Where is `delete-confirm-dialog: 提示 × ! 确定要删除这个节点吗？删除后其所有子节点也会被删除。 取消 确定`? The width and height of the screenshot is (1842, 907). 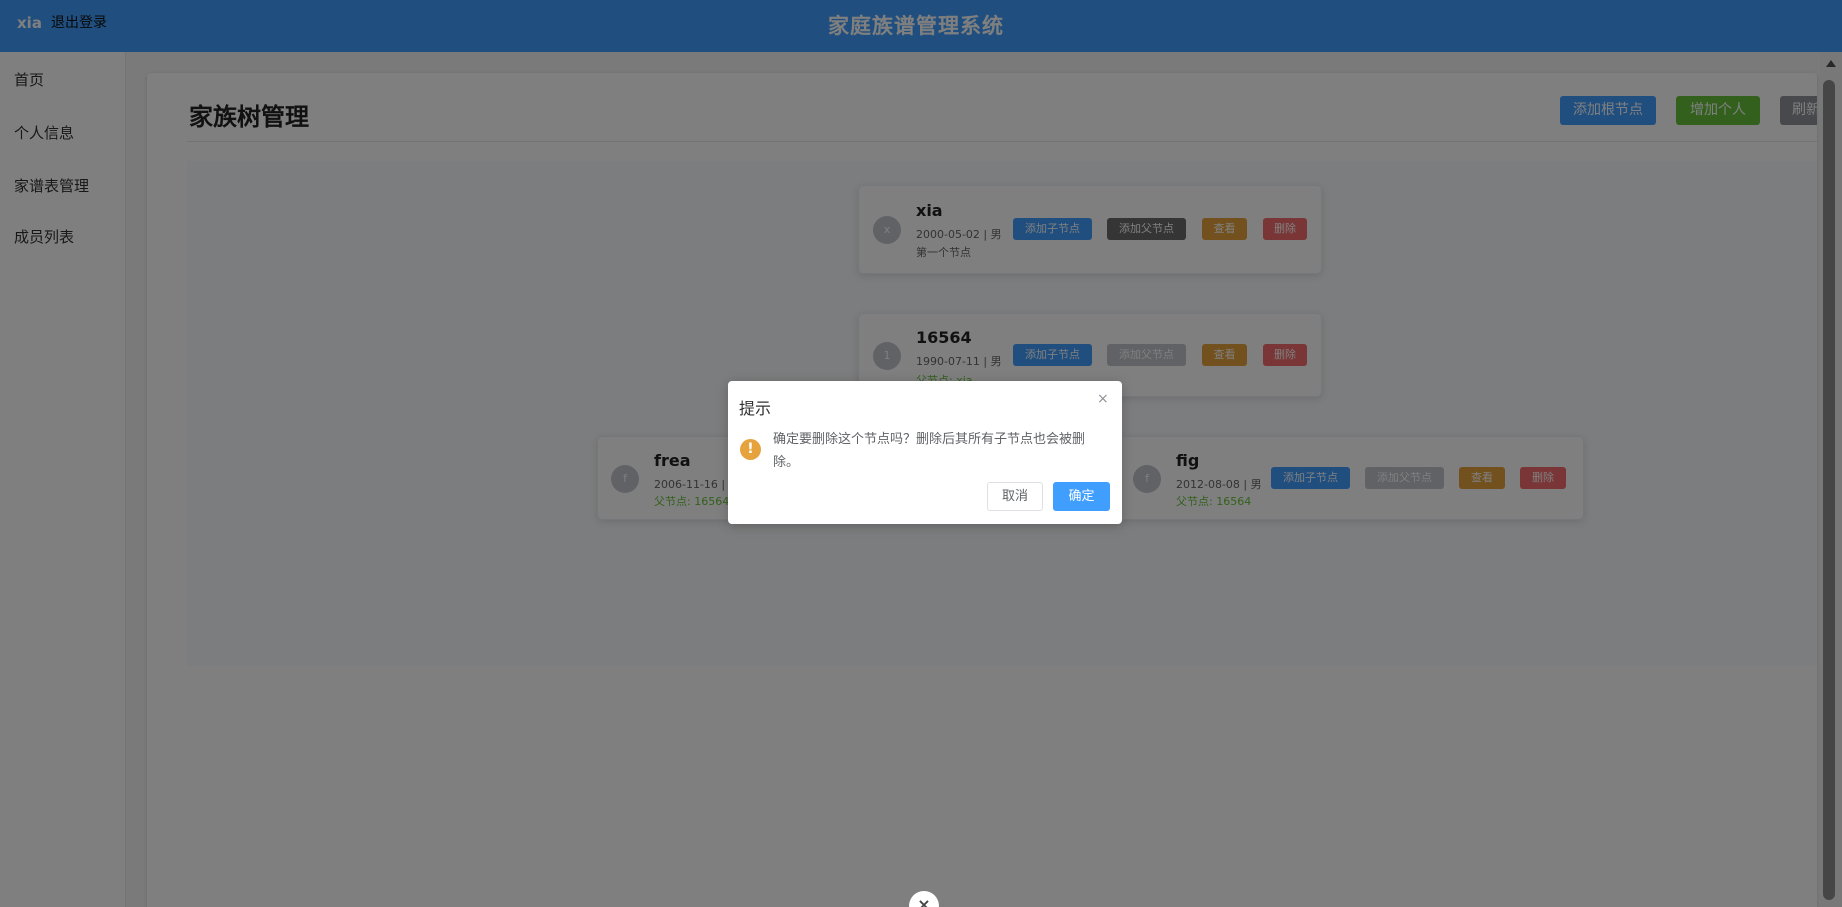
delete-confirm-dialog: 提示 × ! 确定要删除这个节点吗？删除后其所有子节点也会被删除。 取消 确定 is located at coordinates (925, 452).